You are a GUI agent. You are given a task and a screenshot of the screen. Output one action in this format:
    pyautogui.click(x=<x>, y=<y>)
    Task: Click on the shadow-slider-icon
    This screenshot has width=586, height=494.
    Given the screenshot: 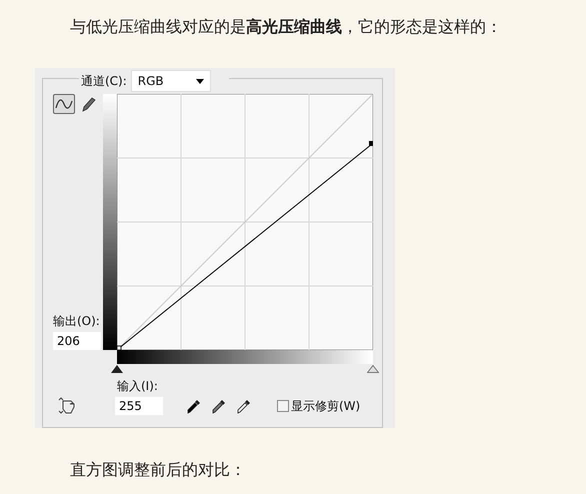 What is the action you would take?
    pyautogui.click(x=117, y=369)
    